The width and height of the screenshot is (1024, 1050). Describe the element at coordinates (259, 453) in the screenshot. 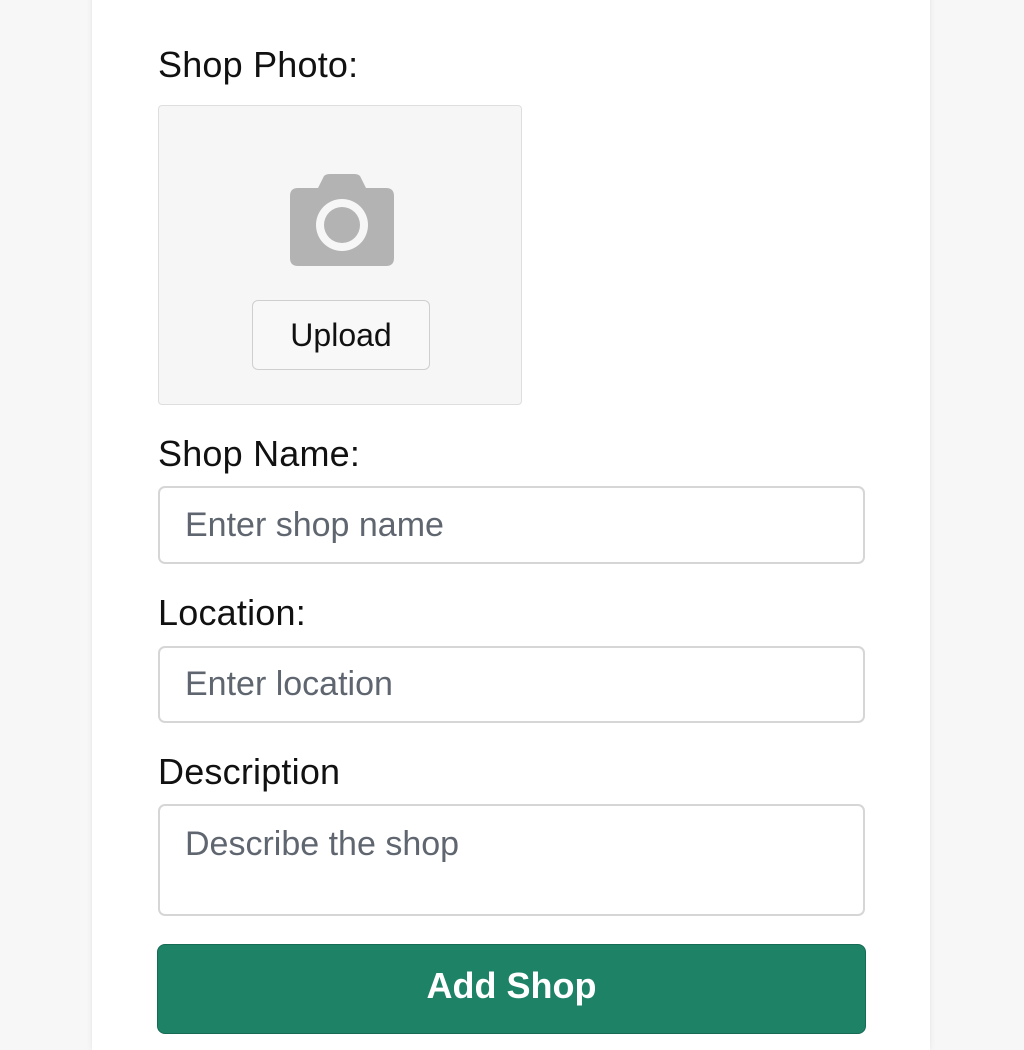

I see `shop-name-label: Shop Name:` at that location.